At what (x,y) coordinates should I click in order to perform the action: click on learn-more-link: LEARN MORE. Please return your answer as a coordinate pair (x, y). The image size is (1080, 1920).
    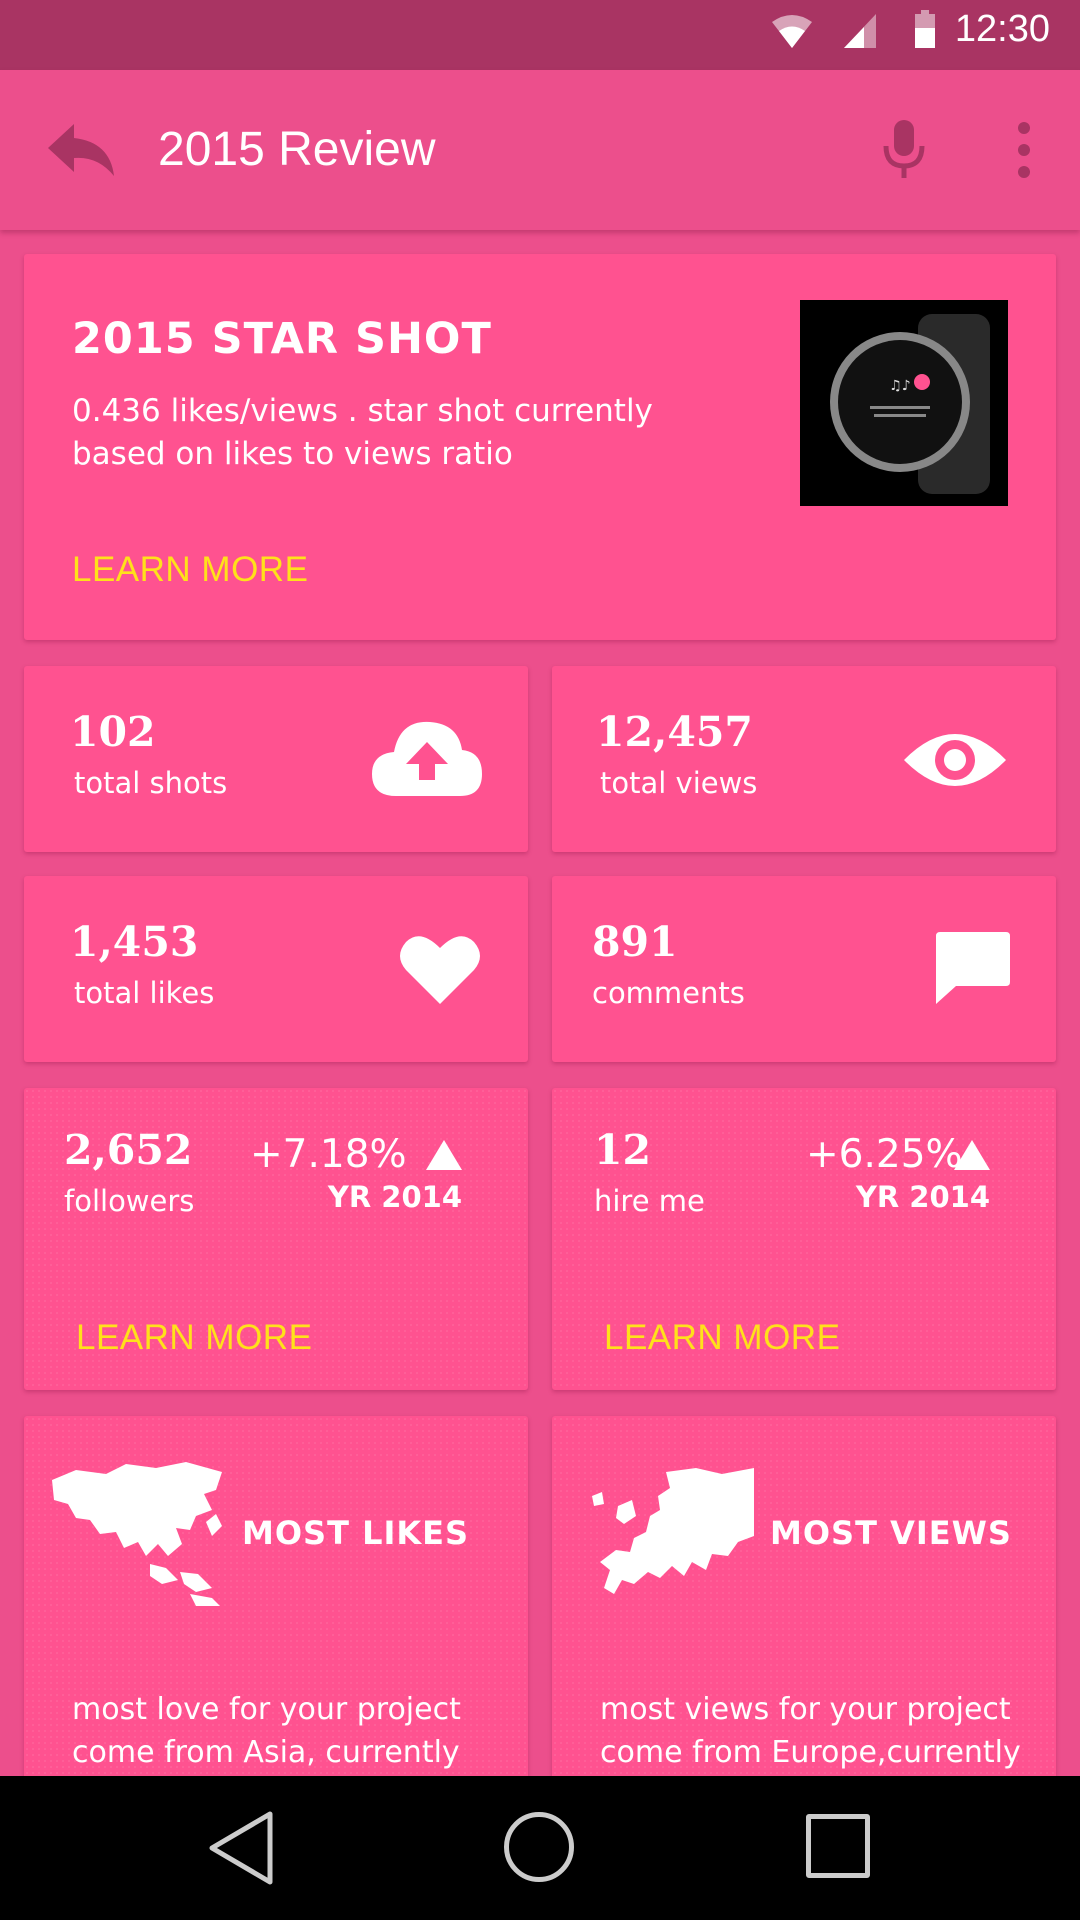
    Looking at the image, I should click on (190, 570).